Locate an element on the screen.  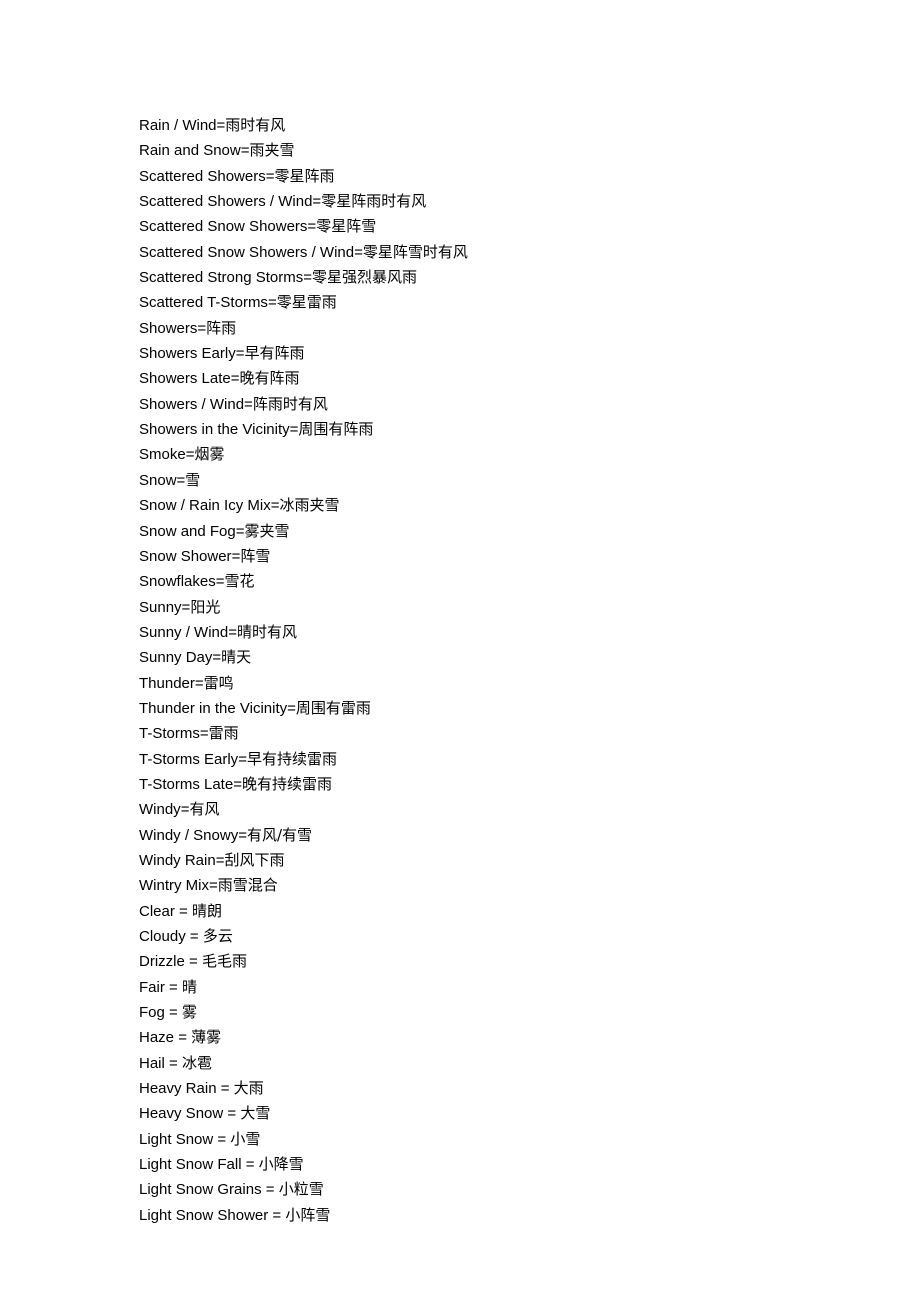
glossary-term: Scattered Snow Showers is located at coordinates (223, 227).